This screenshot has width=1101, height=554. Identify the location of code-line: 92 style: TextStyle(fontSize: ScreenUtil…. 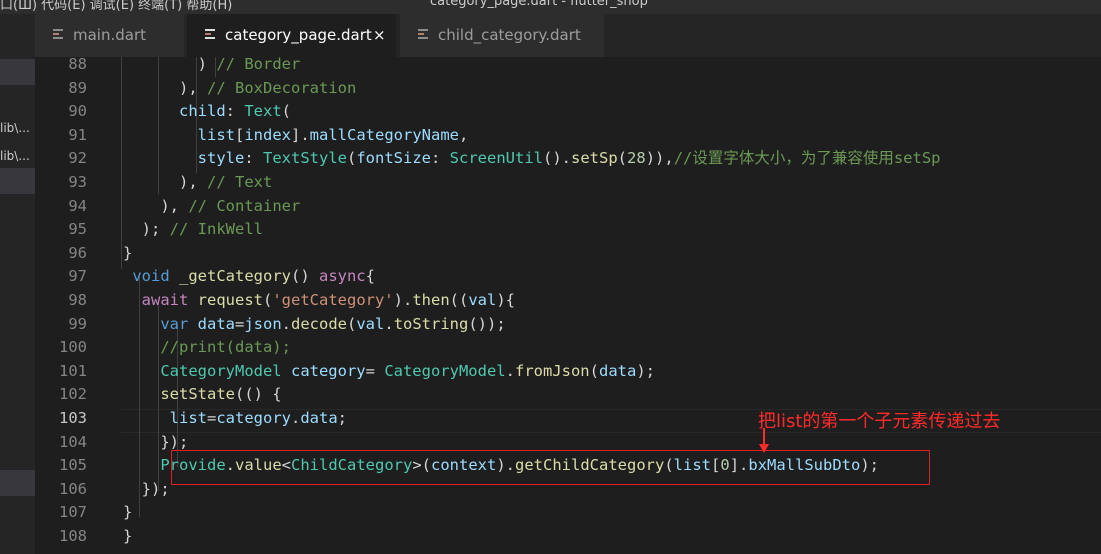
(568, 159).